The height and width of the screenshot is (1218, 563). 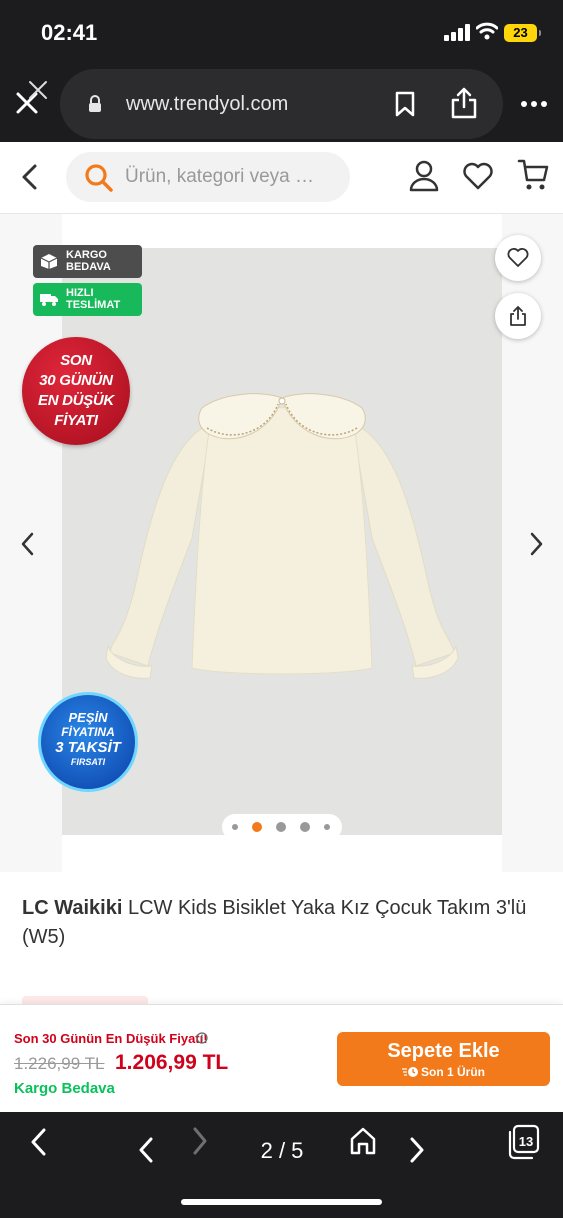 What do you see at coordinates (443, 1072) in the screenshot?
I see `stock-note: Son 1 Ürün` at bounding box center [443, 1072].